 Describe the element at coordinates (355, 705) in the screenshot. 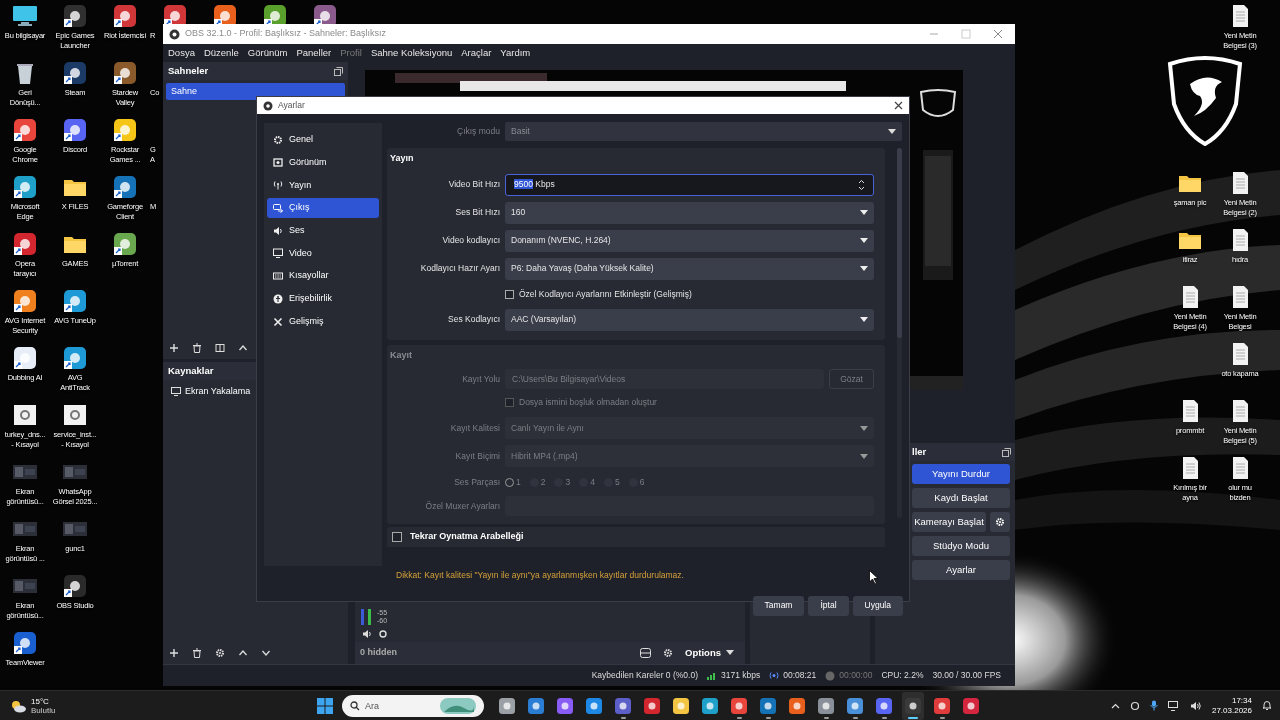

I see `search-icon` at that location.